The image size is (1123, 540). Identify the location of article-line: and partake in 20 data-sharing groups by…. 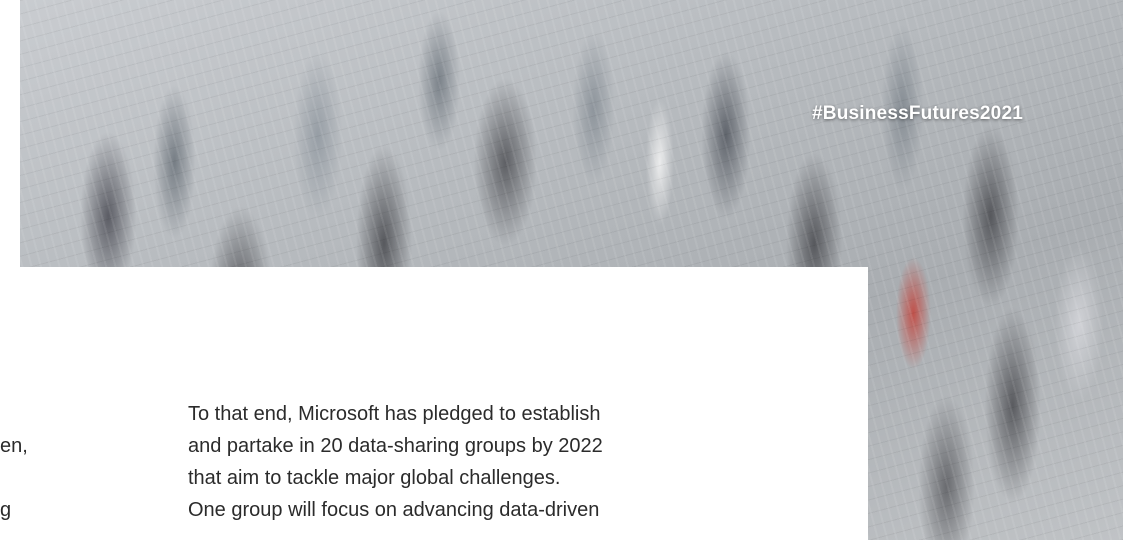
(395, 446).